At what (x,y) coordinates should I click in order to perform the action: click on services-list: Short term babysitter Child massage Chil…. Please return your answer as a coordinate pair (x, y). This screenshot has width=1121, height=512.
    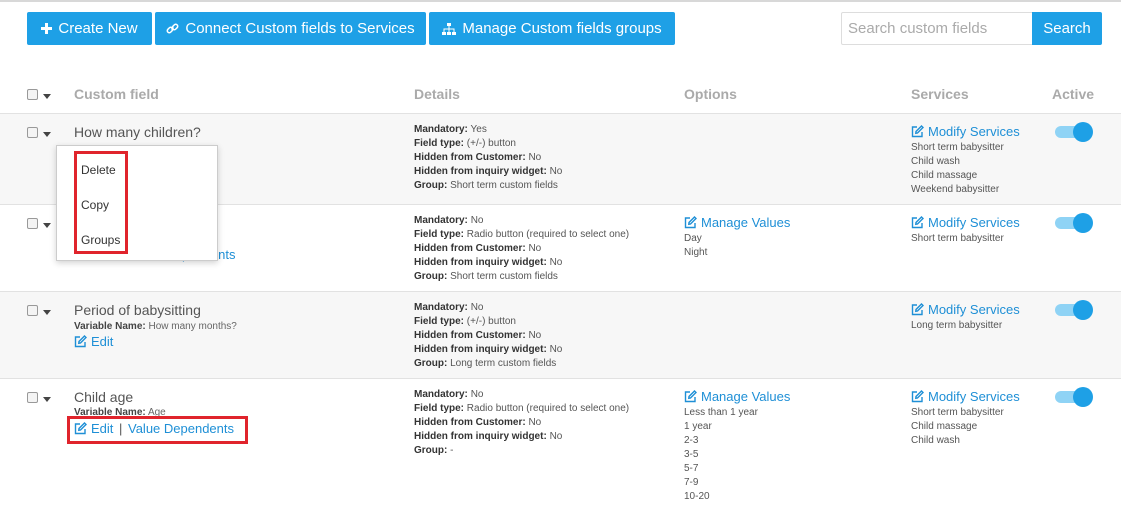
    Looking at the image, I should click on (957, 426).